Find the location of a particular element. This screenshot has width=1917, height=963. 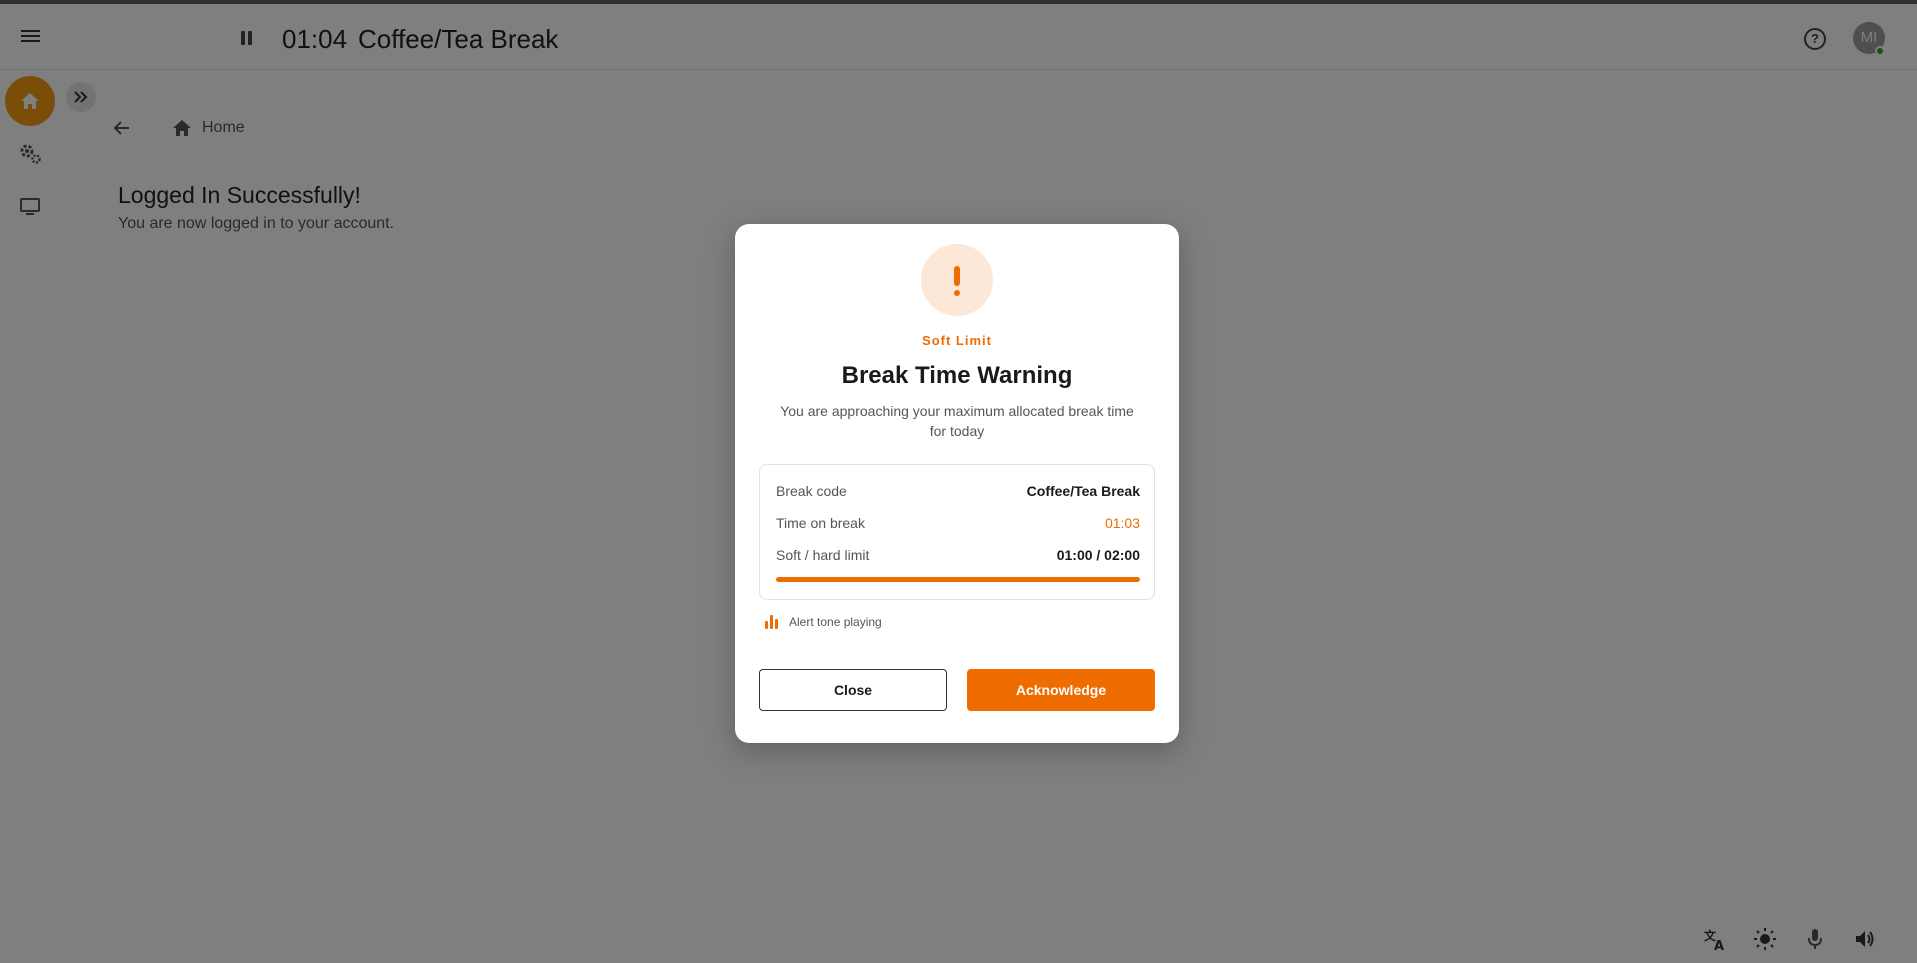

close-button: Close is located at coordinates (853, 690).